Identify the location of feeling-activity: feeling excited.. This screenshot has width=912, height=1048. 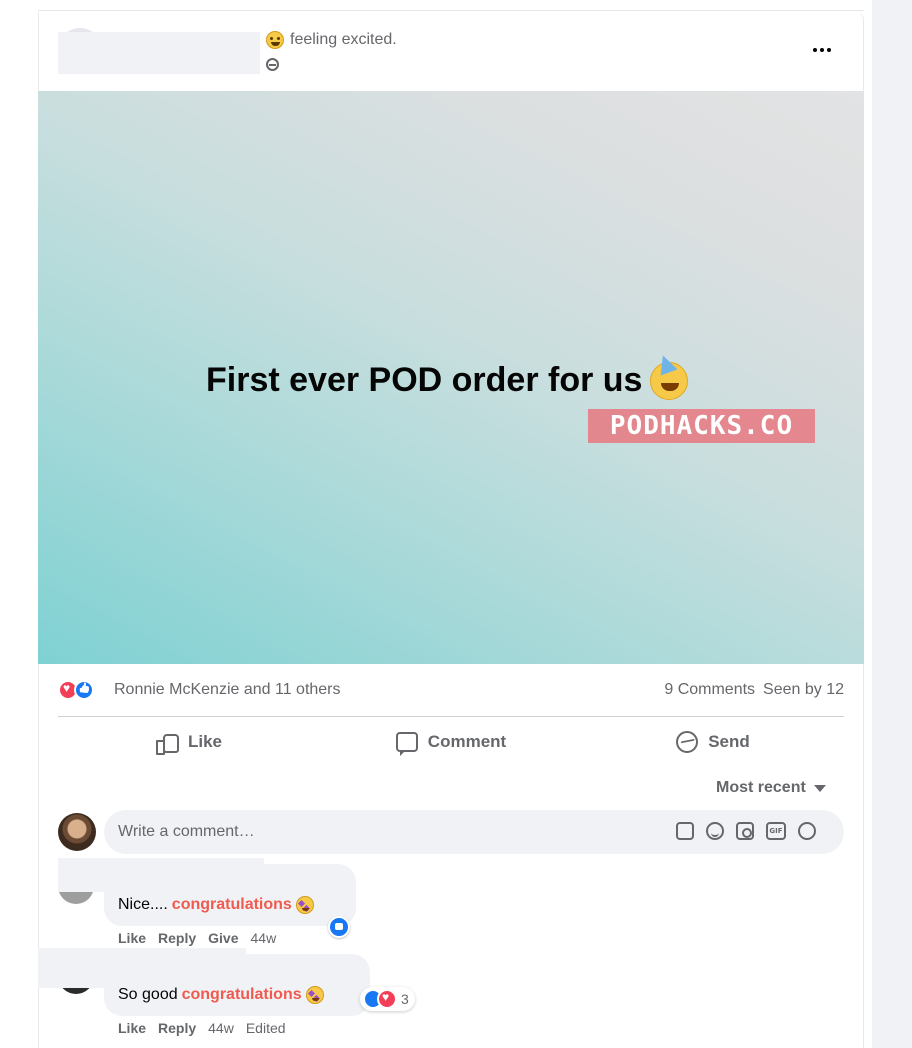
(331, 40).